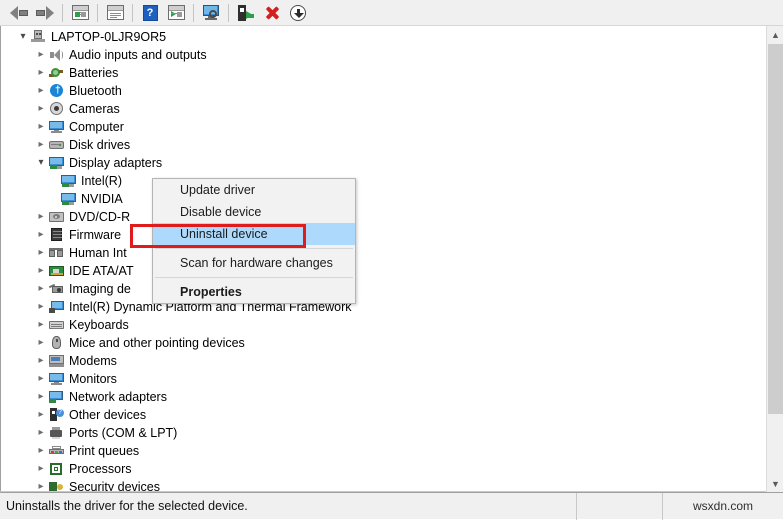  What do you see at coordinates (775, 229) in the screenshot?
I see `scrollbar-thumb` at bounding box center [775, 229].